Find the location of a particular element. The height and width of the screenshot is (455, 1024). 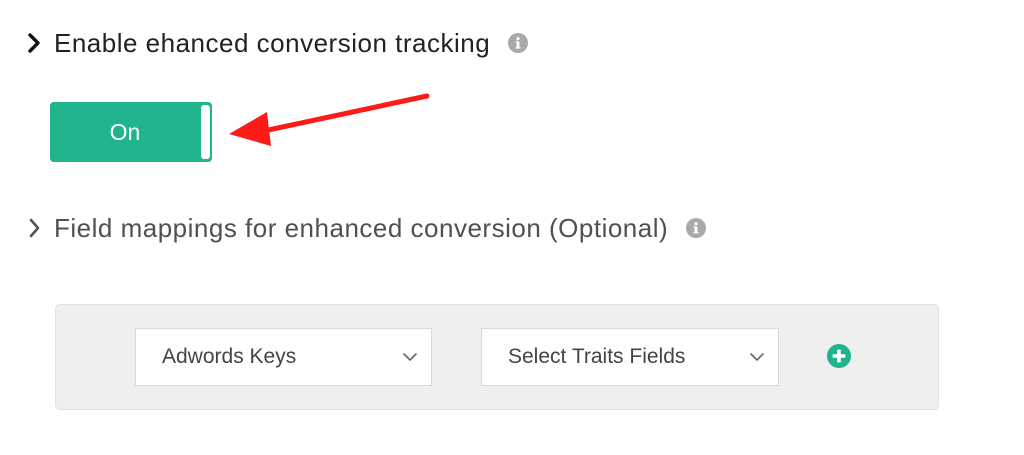

toggle-label: On is located at coordinates (125, 132).